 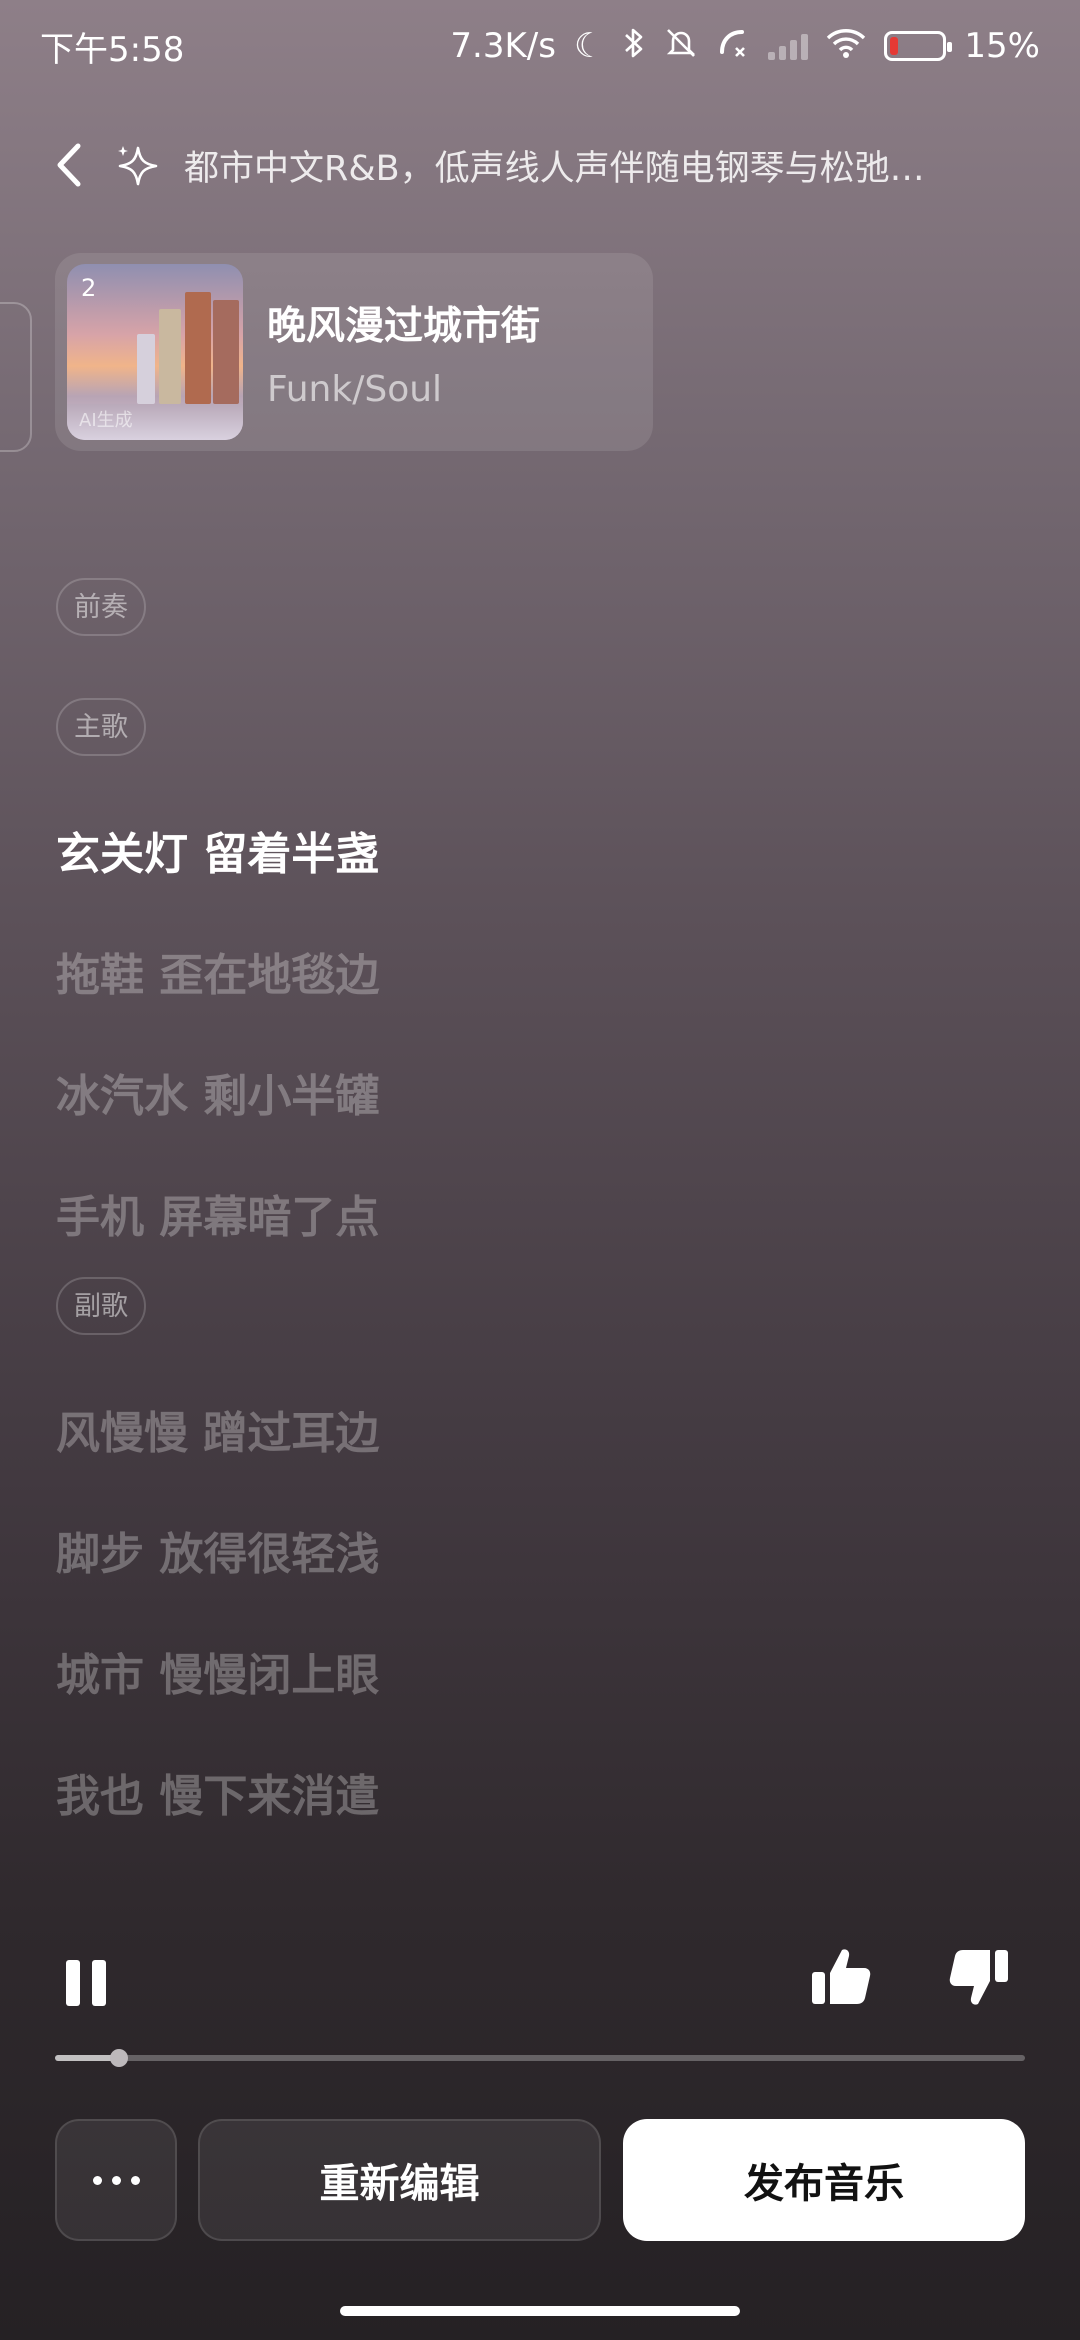 I want to click on thumbs-up-icon, so click(x=841, y=1976).